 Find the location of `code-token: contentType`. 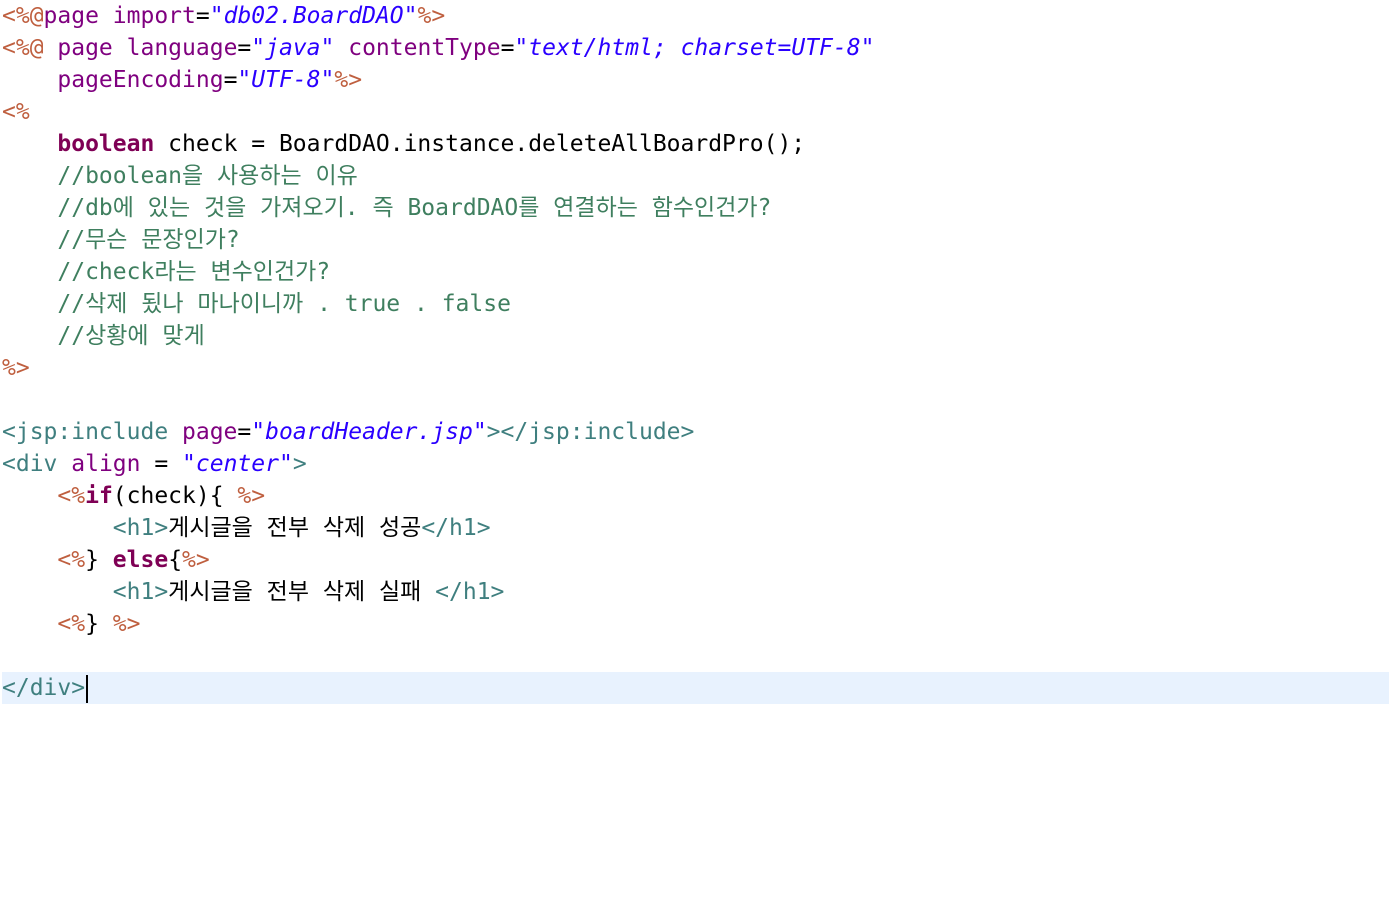

code-token: contentType is located at coordinates (424, 48).